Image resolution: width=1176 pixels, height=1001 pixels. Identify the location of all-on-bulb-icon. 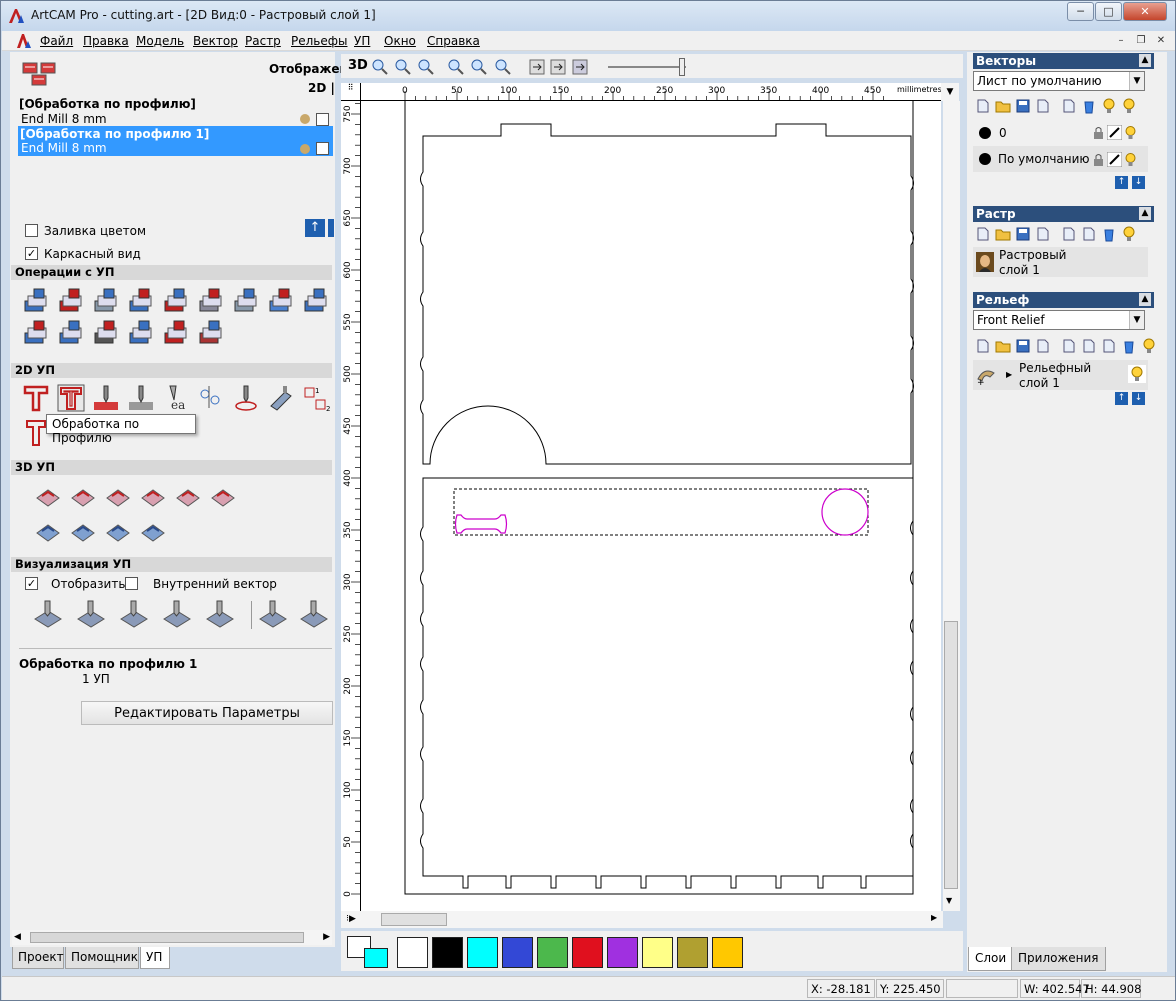
(1109, 106).